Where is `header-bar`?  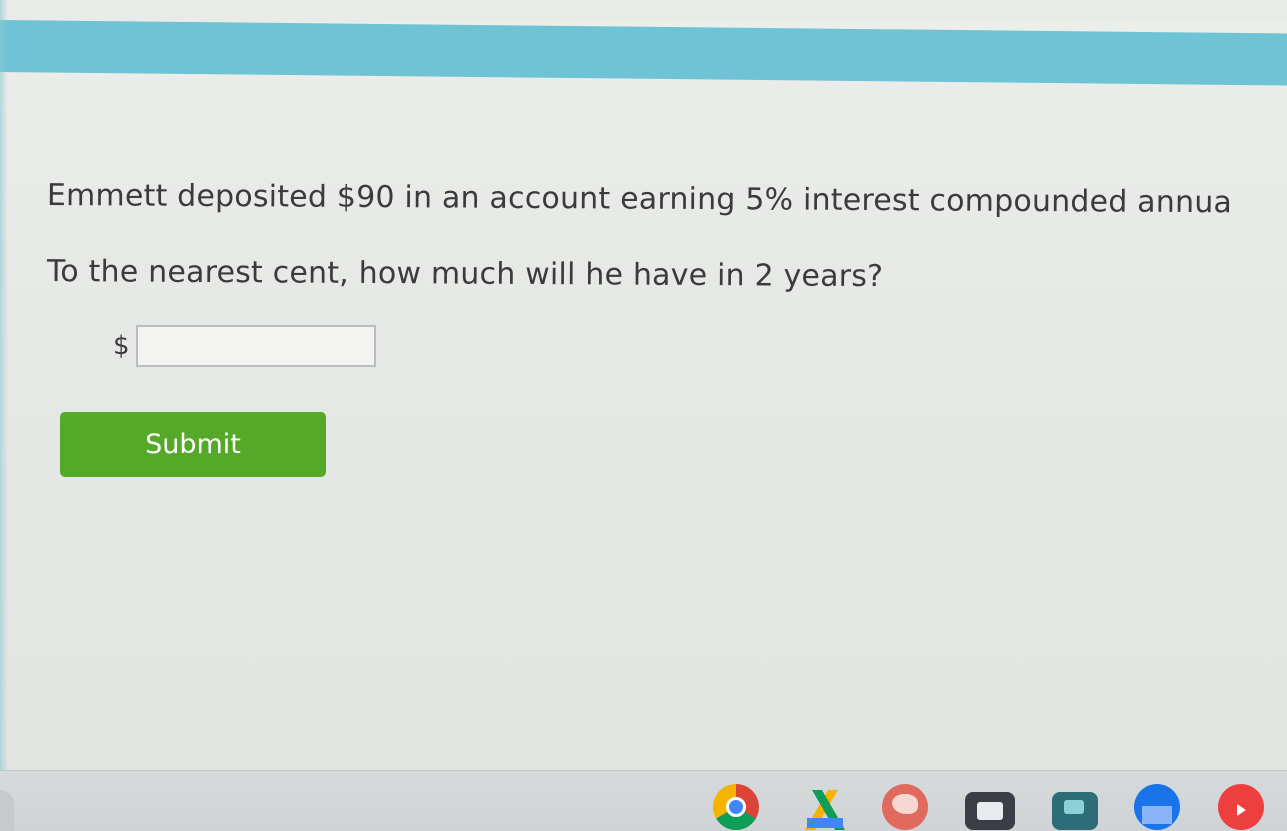
header-bar is located at coordinates (643, 53).